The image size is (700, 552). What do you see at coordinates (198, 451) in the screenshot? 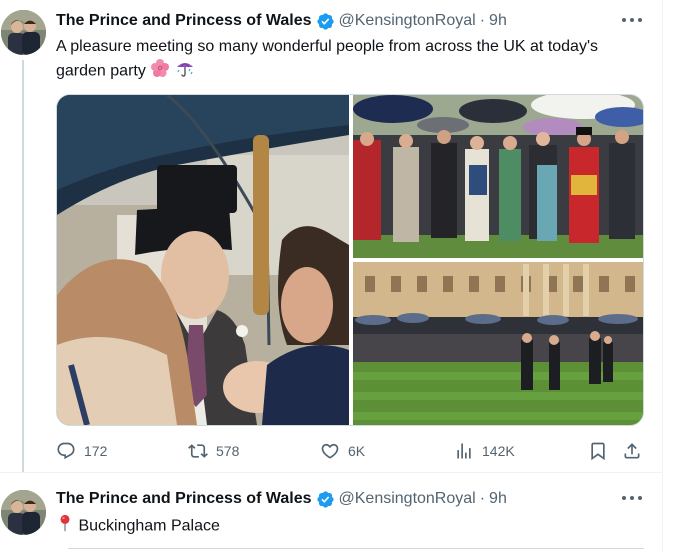
I see `retweet-icon` at bounding box center [198, 451].